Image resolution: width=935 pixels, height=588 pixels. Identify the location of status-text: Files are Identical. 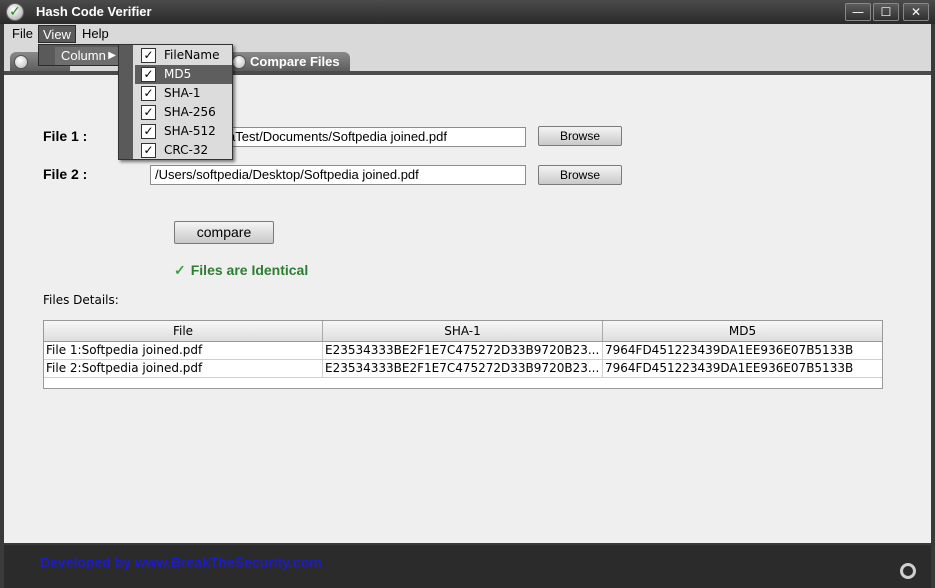
(249, 270).